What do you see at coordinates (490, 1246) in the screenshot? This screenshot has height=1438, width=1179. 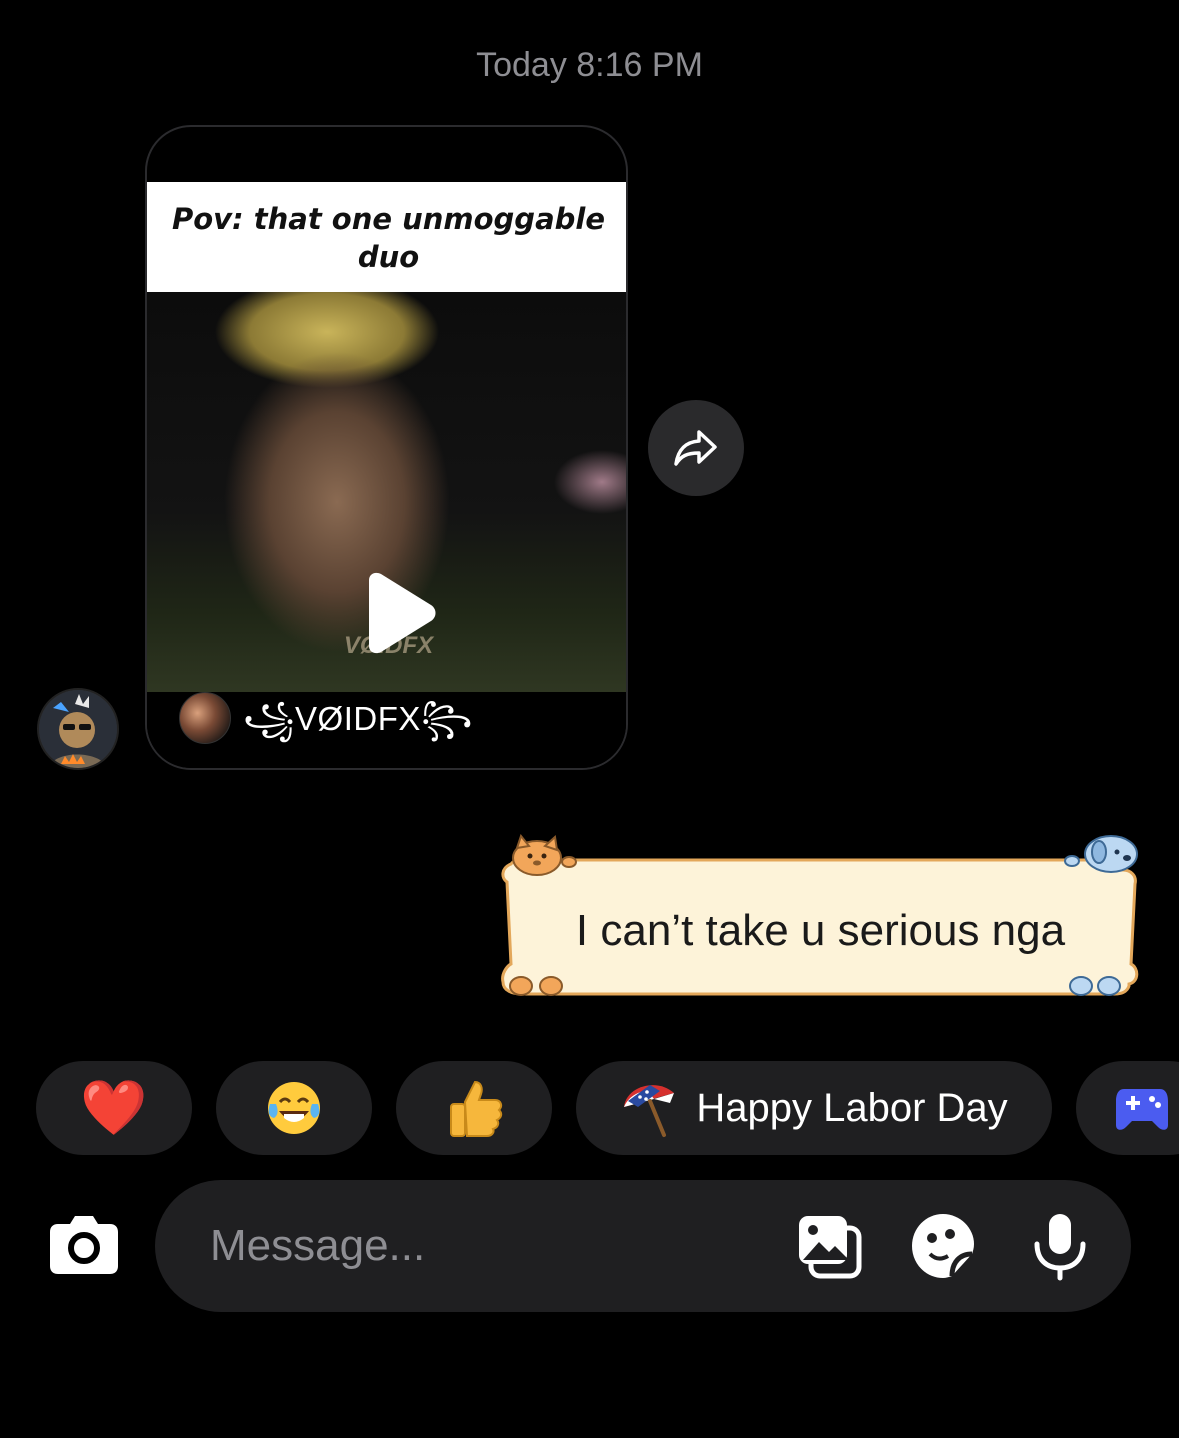 I see `message-input` at bounding box center [490, 1246].